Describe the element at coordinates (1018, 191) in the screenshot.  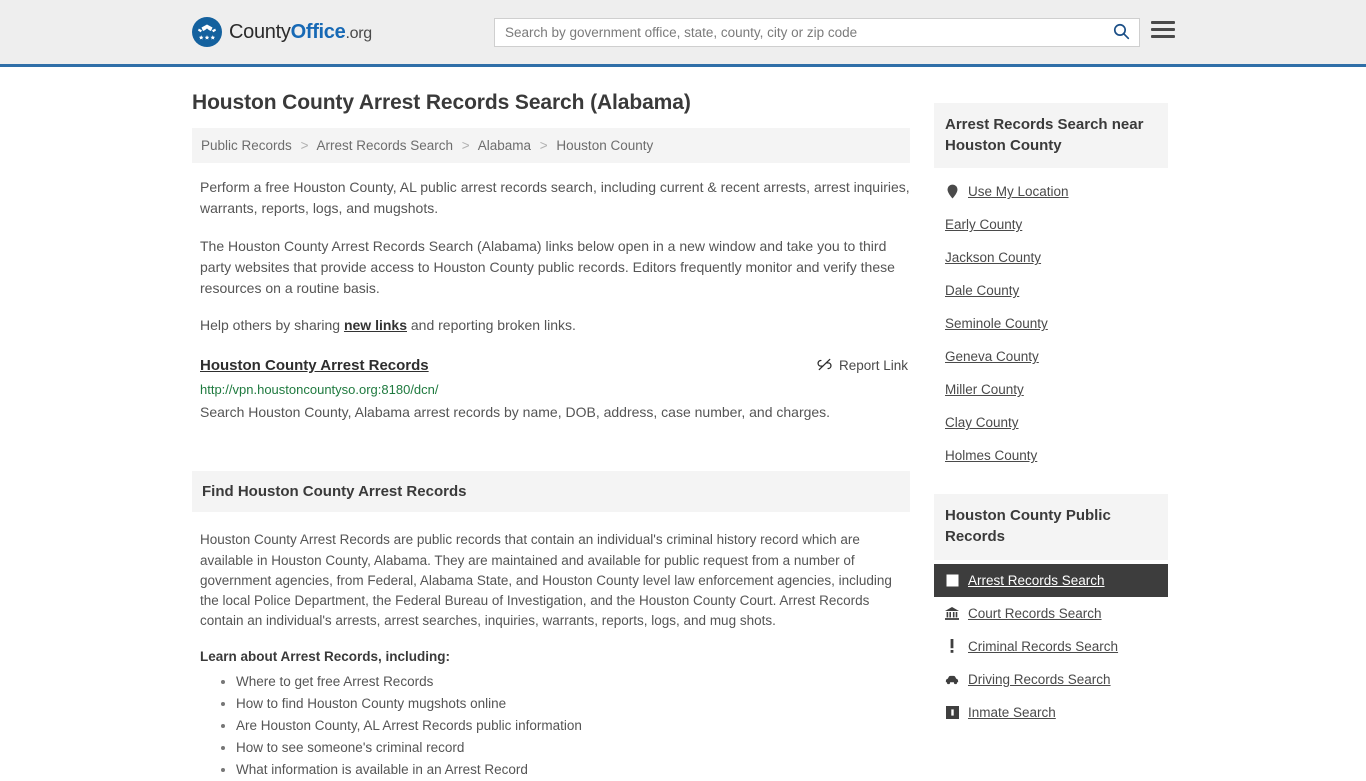
I see `sidebar-item-label: Use My Location` at that location.